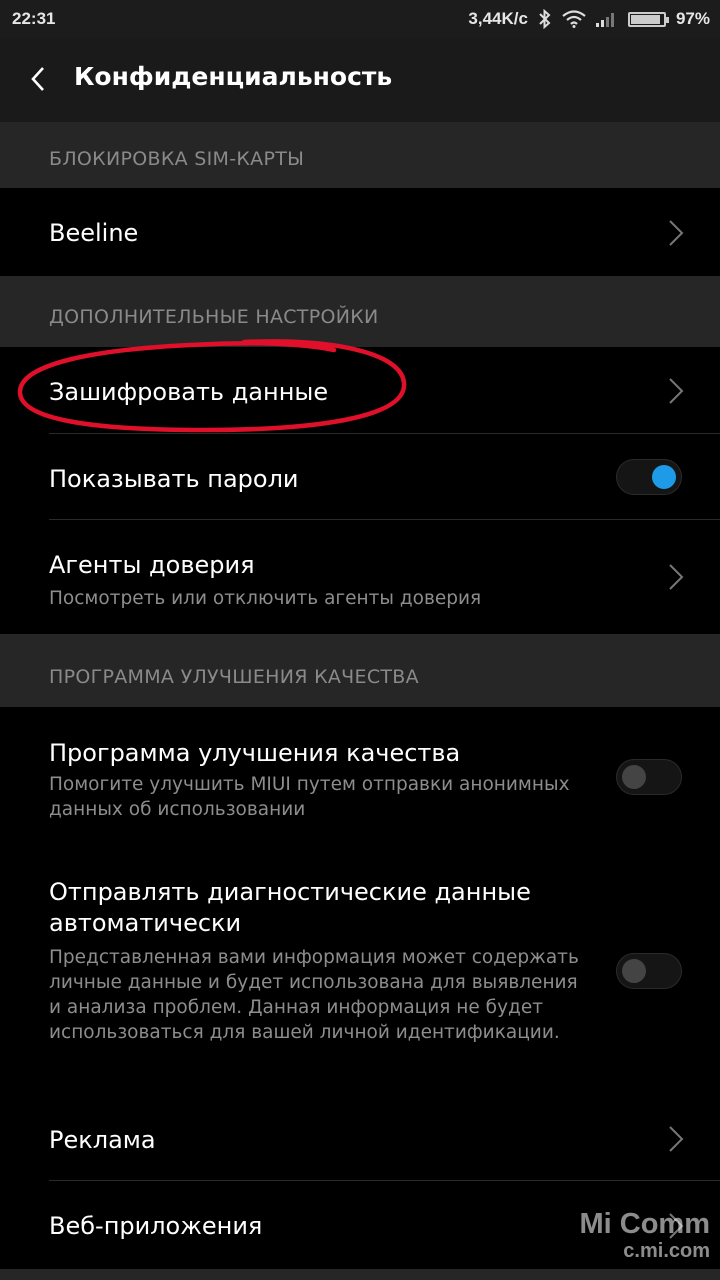 The image size is (720, 1280). Describe the element at coordinates (177, 159) in the screenshot. I see `section-label: БЛОКИРОВКА SIM-КАРТЫ` at that location.